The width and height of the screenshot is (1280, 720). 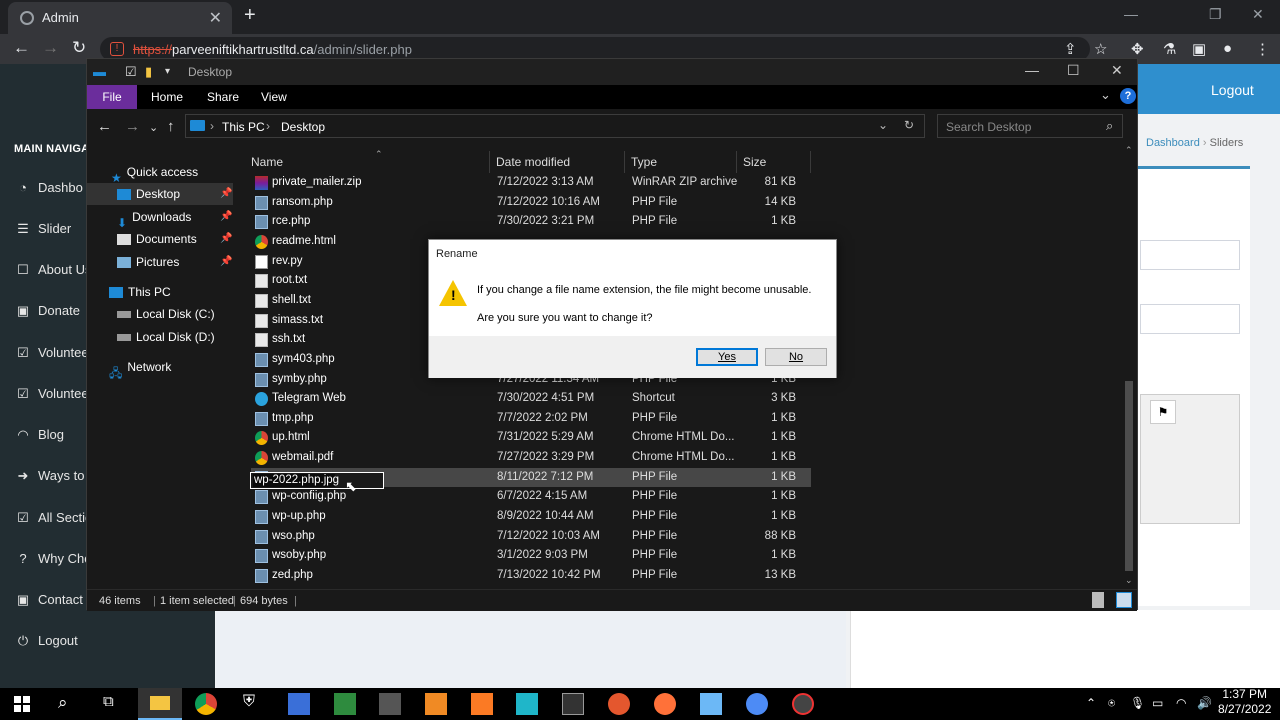 I want to click on ribbon-file-tab: File, so click(x=112, y=97).